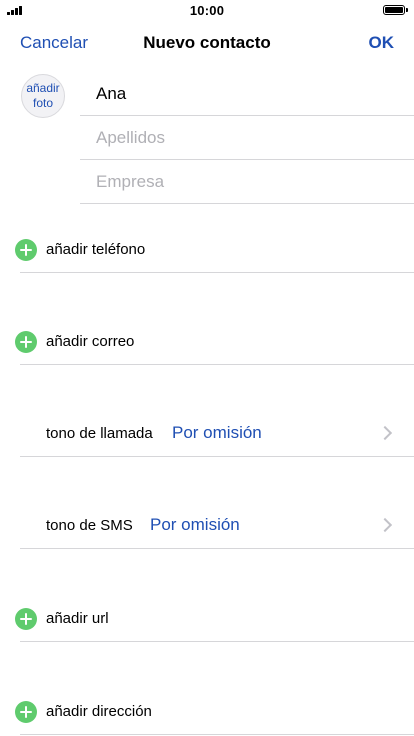 The width and height of the screenshot is (414, 736). I want to click on add-url-label: añadir url, so click(77, 618).